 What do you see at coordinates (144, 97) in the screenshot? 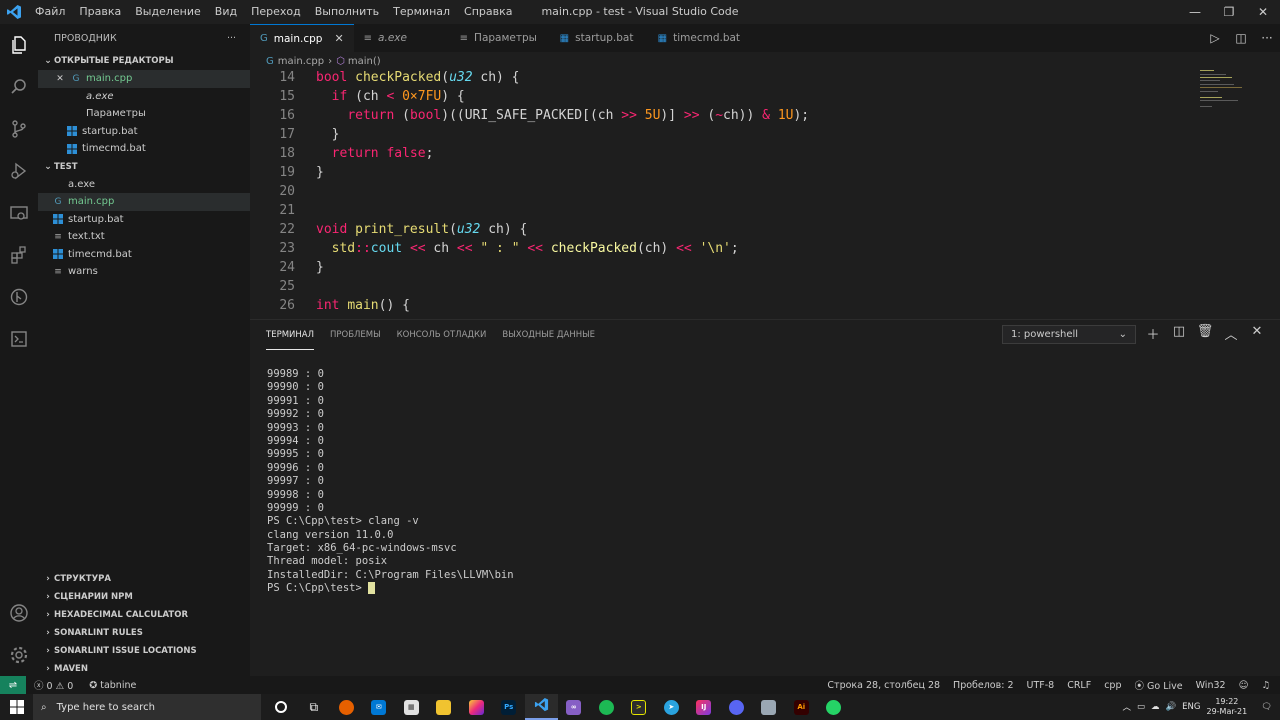
I see `open-editor-item: a.exe` at bounding box center [144, 97].